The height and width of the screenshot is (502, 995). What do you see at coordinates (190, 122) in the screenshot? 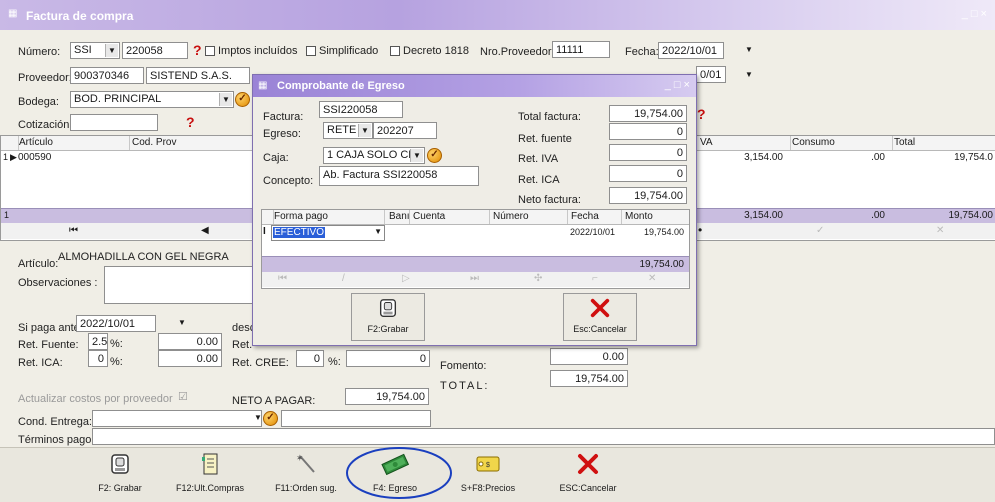
I see `cotizacion-help-icon: ?` at bounding box center [190, 122].